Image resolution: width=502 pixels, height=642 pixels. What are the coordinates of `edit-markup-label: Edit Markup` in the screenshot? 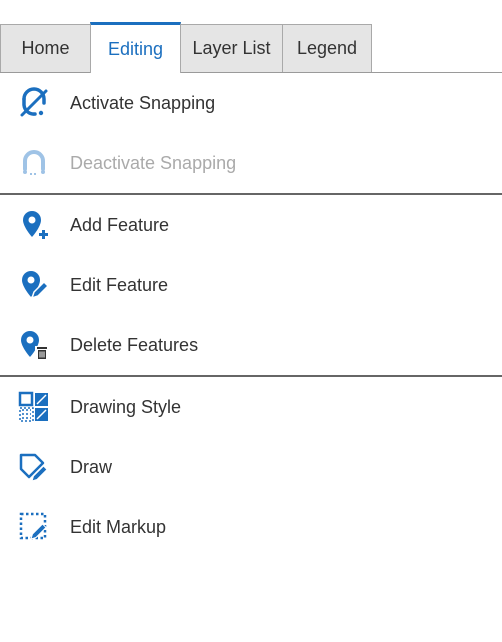 It's located at (118, 526).